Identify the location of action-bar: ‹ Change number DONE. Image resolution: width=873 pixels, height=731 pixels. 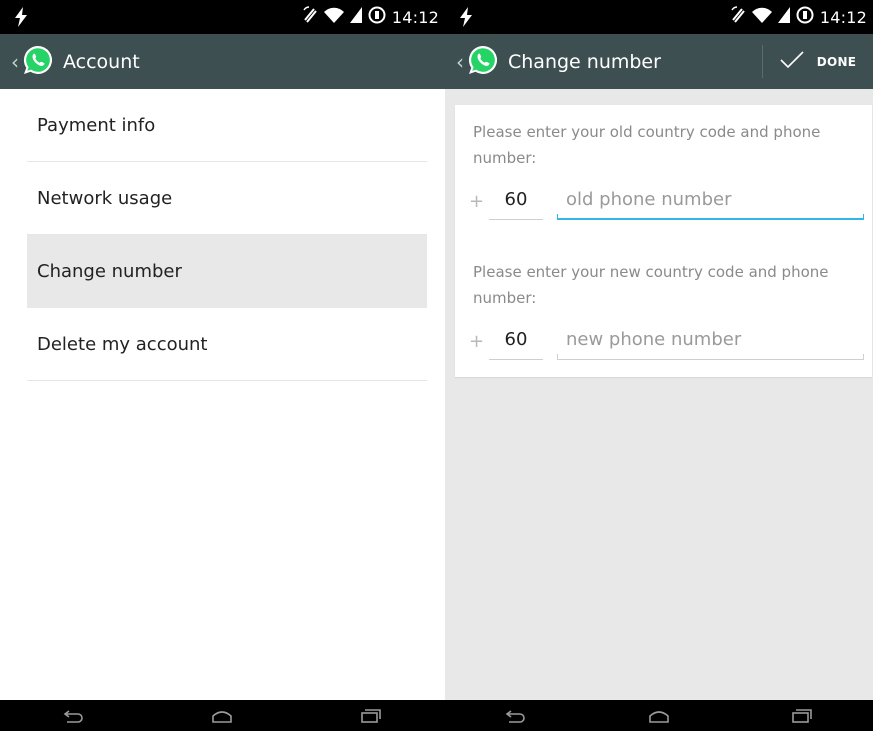
(659, 61).